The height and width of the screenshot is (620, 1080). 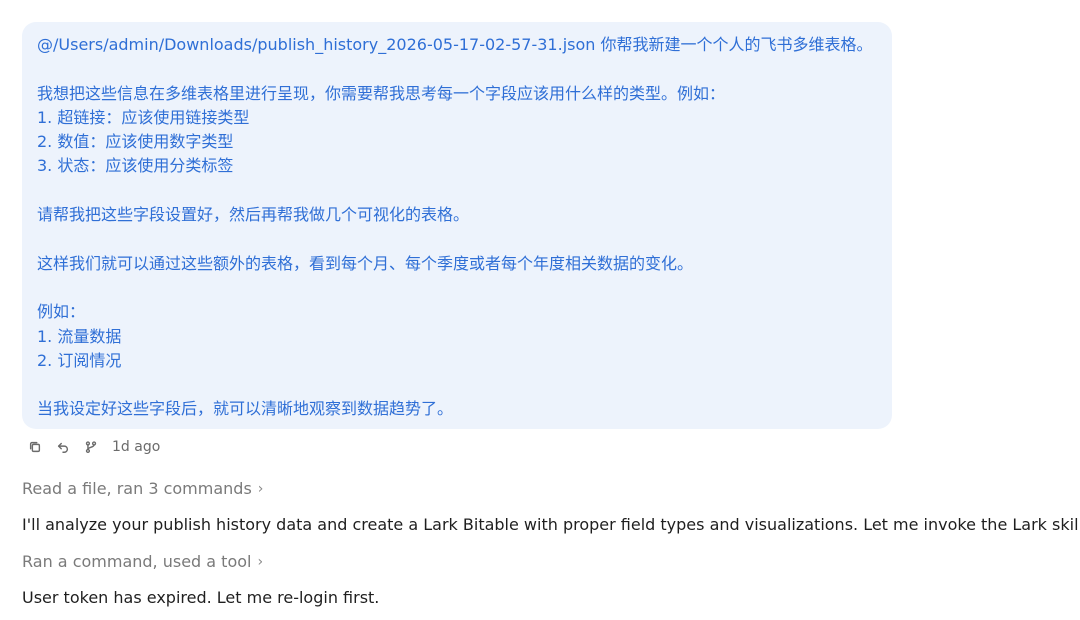 I want to click on message-line: 1. 超链接：应该使用链接类型, so click(x=143, y=117).